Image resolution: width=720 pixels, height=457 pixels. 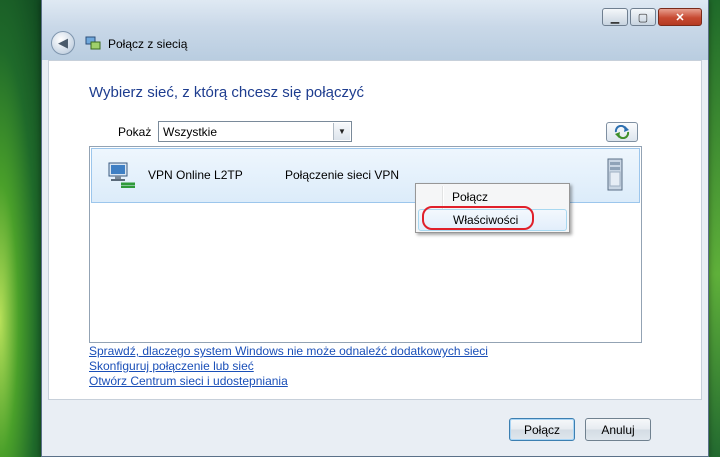 What do you see at coordinates (135, 132) in the screenshot?
I see `show-filter-label: Pokaż` at bounding box center [135, 132].